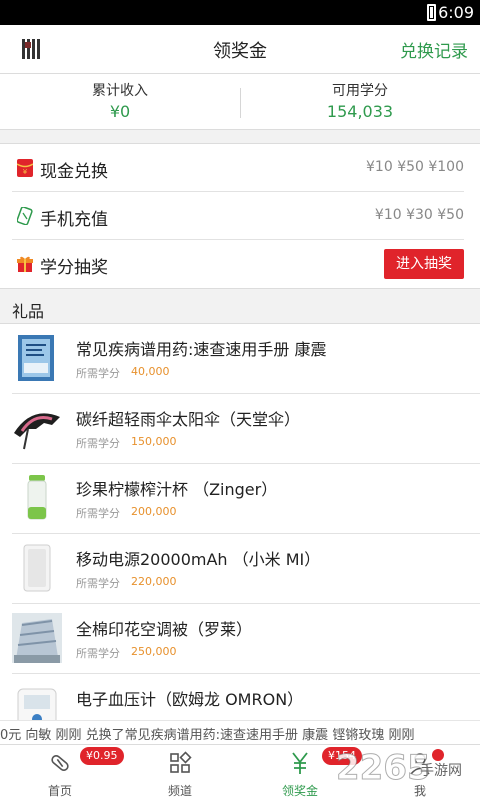 The image size is (480, 800). Describe the element at coordinates (37, 497) in the screenshot. I see `juicer-cup-thumbnail` at that location.